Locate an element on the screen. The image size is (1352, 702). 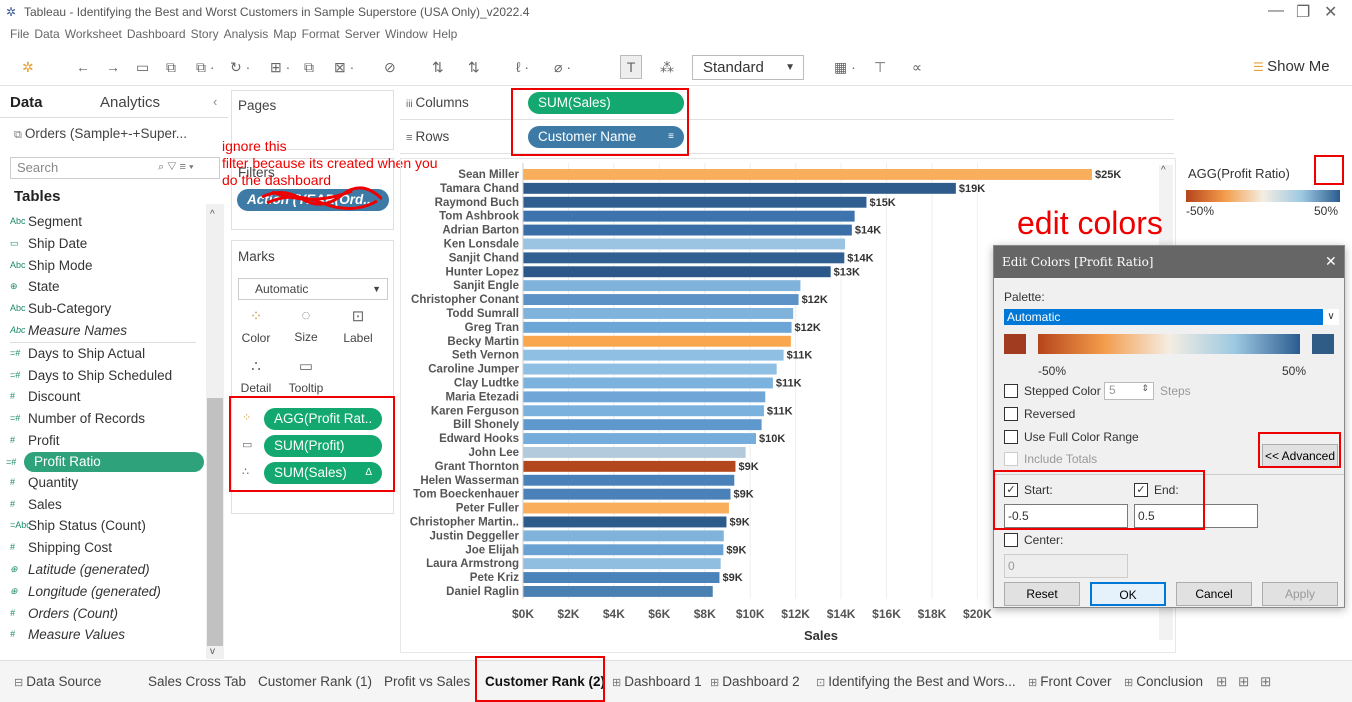
field-item: =Abc Ship Status (Count) is located at coordinates (103, 526).